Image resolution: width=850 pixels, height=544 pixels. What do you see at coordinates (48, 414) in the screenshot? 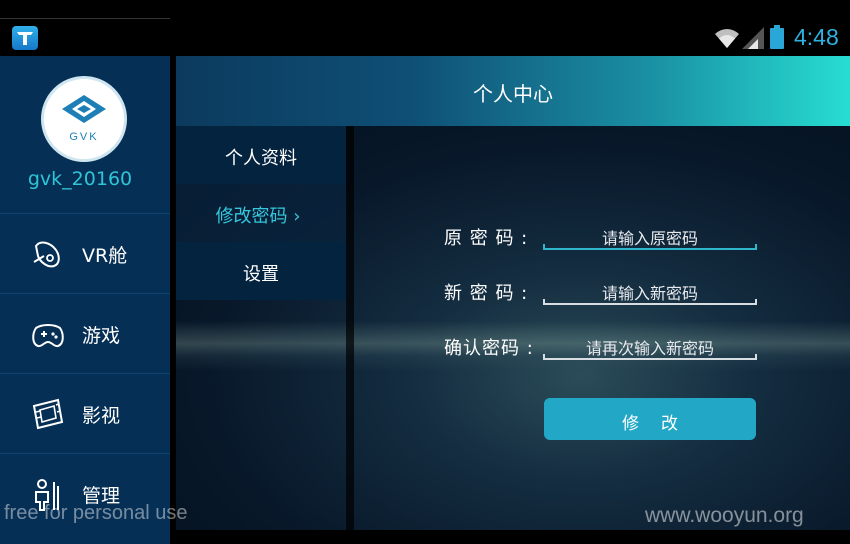
I see `film-icon` at bounding box center [48, 414].